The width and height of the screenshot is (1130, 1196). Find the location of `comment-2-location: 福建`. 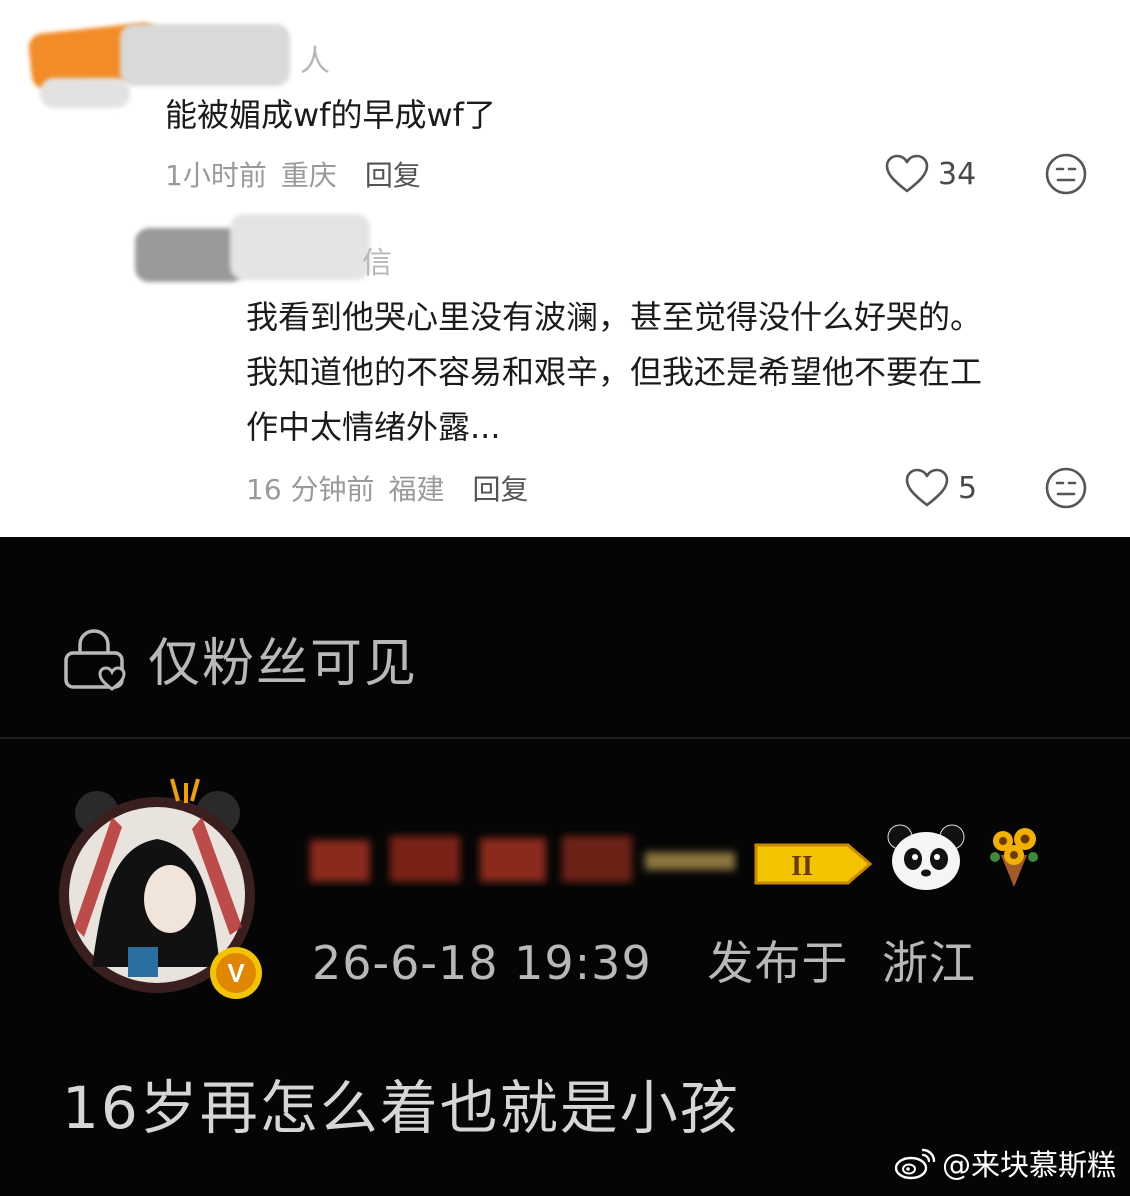

comment-2-location: 福建 is located at coordinates (416, 489).